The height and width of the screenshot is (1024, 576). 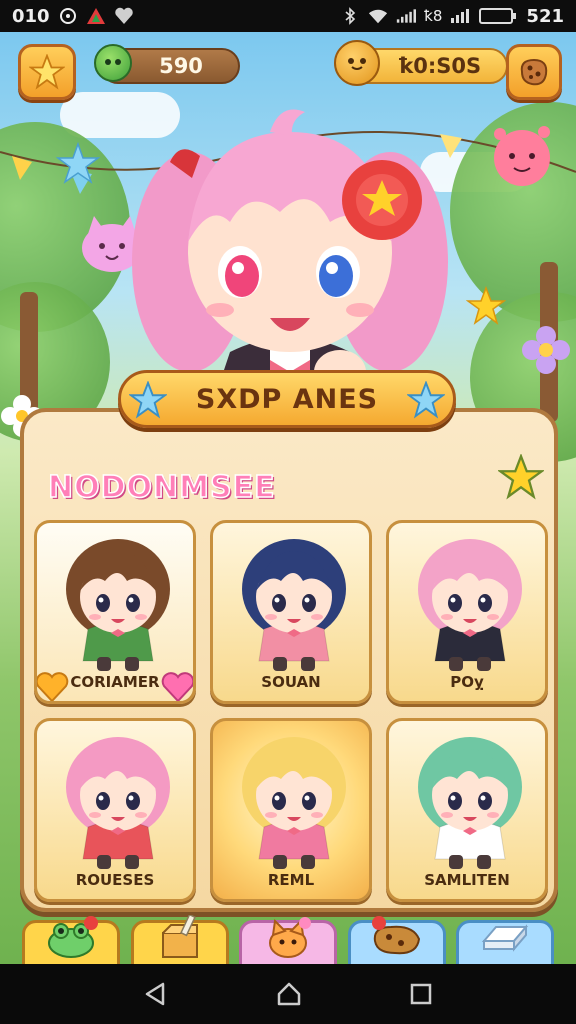 What do you see at coordinates (467, 880) in the screenshot?
I see `character-name: SAMLITEN` at bounding box center [467, 880].